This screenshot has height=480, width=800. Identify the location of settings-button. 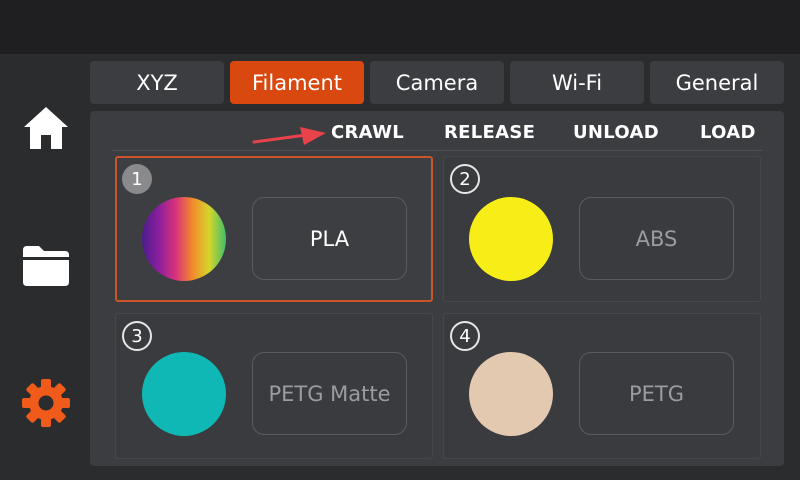
(46, 403).